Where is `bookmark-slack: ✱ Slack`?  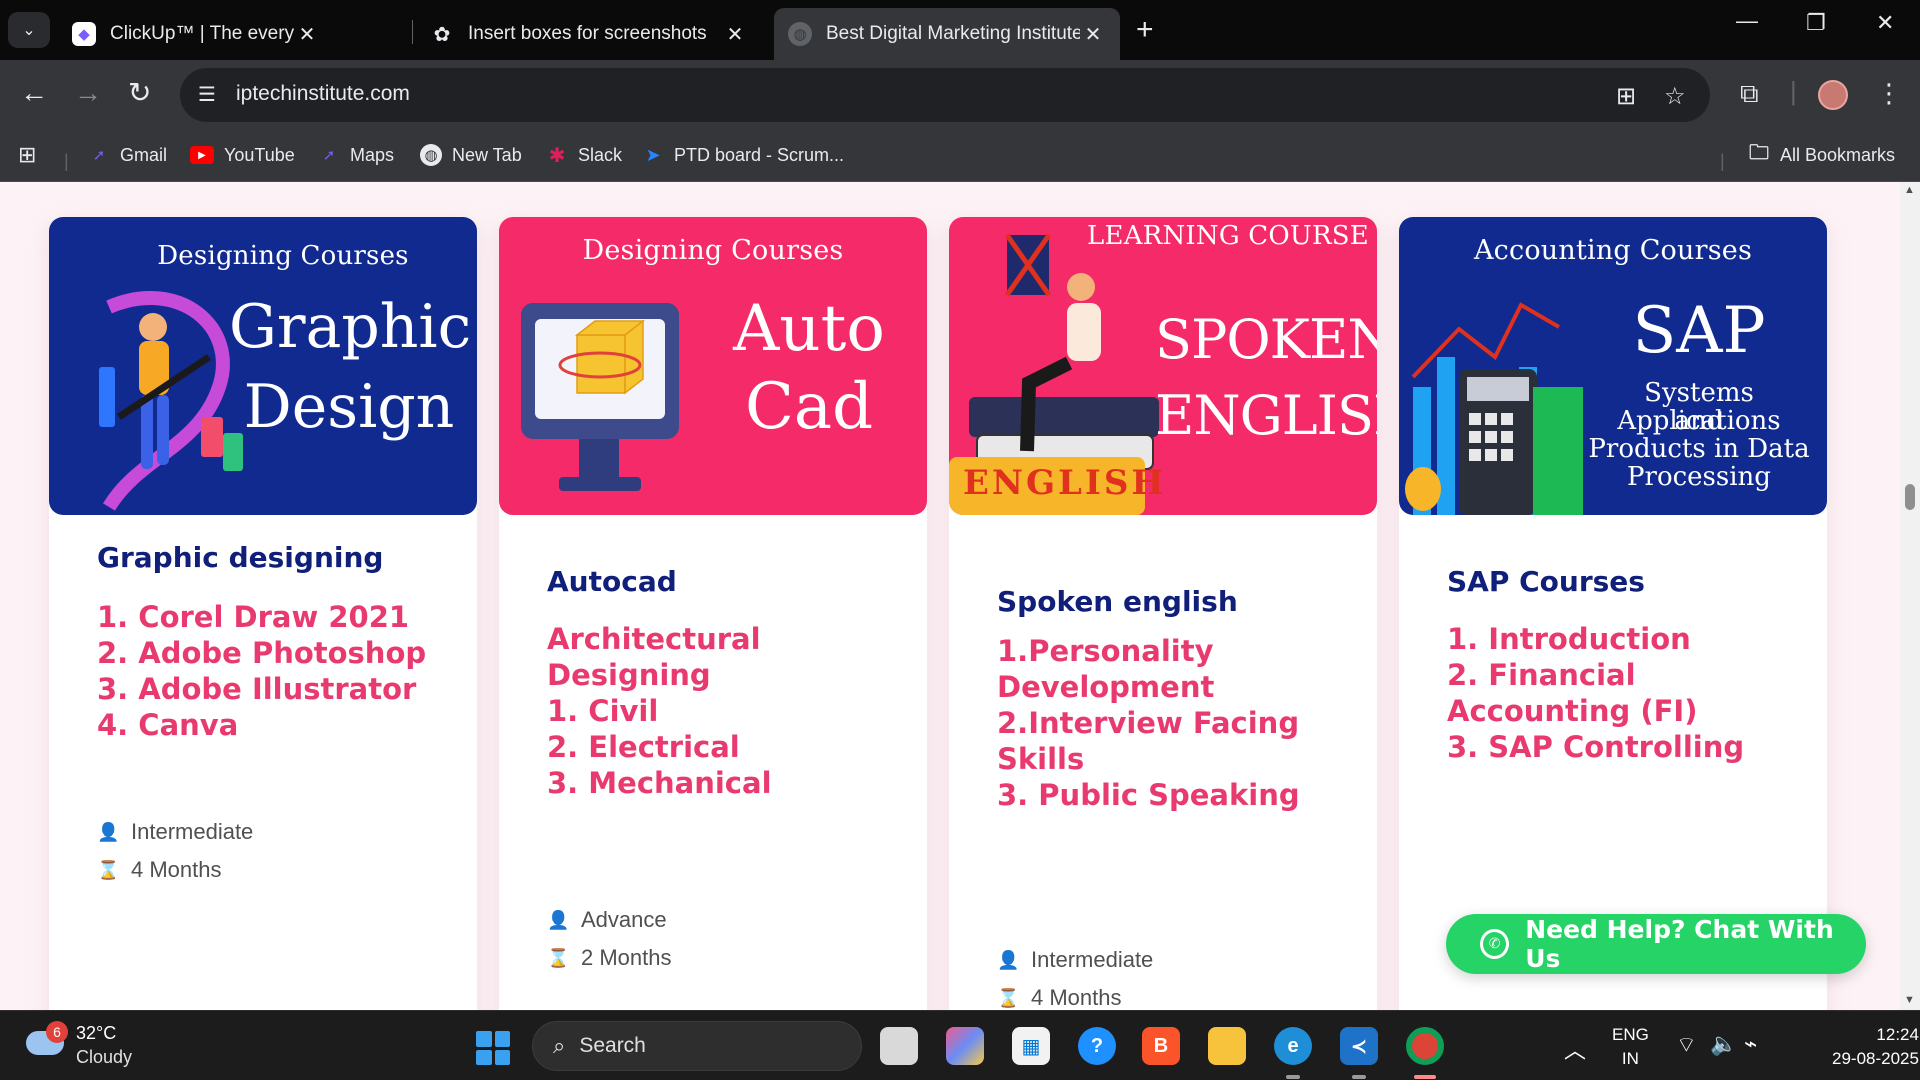 bookmark-slack: ✱ Slack is located at coordinates (584, 155).